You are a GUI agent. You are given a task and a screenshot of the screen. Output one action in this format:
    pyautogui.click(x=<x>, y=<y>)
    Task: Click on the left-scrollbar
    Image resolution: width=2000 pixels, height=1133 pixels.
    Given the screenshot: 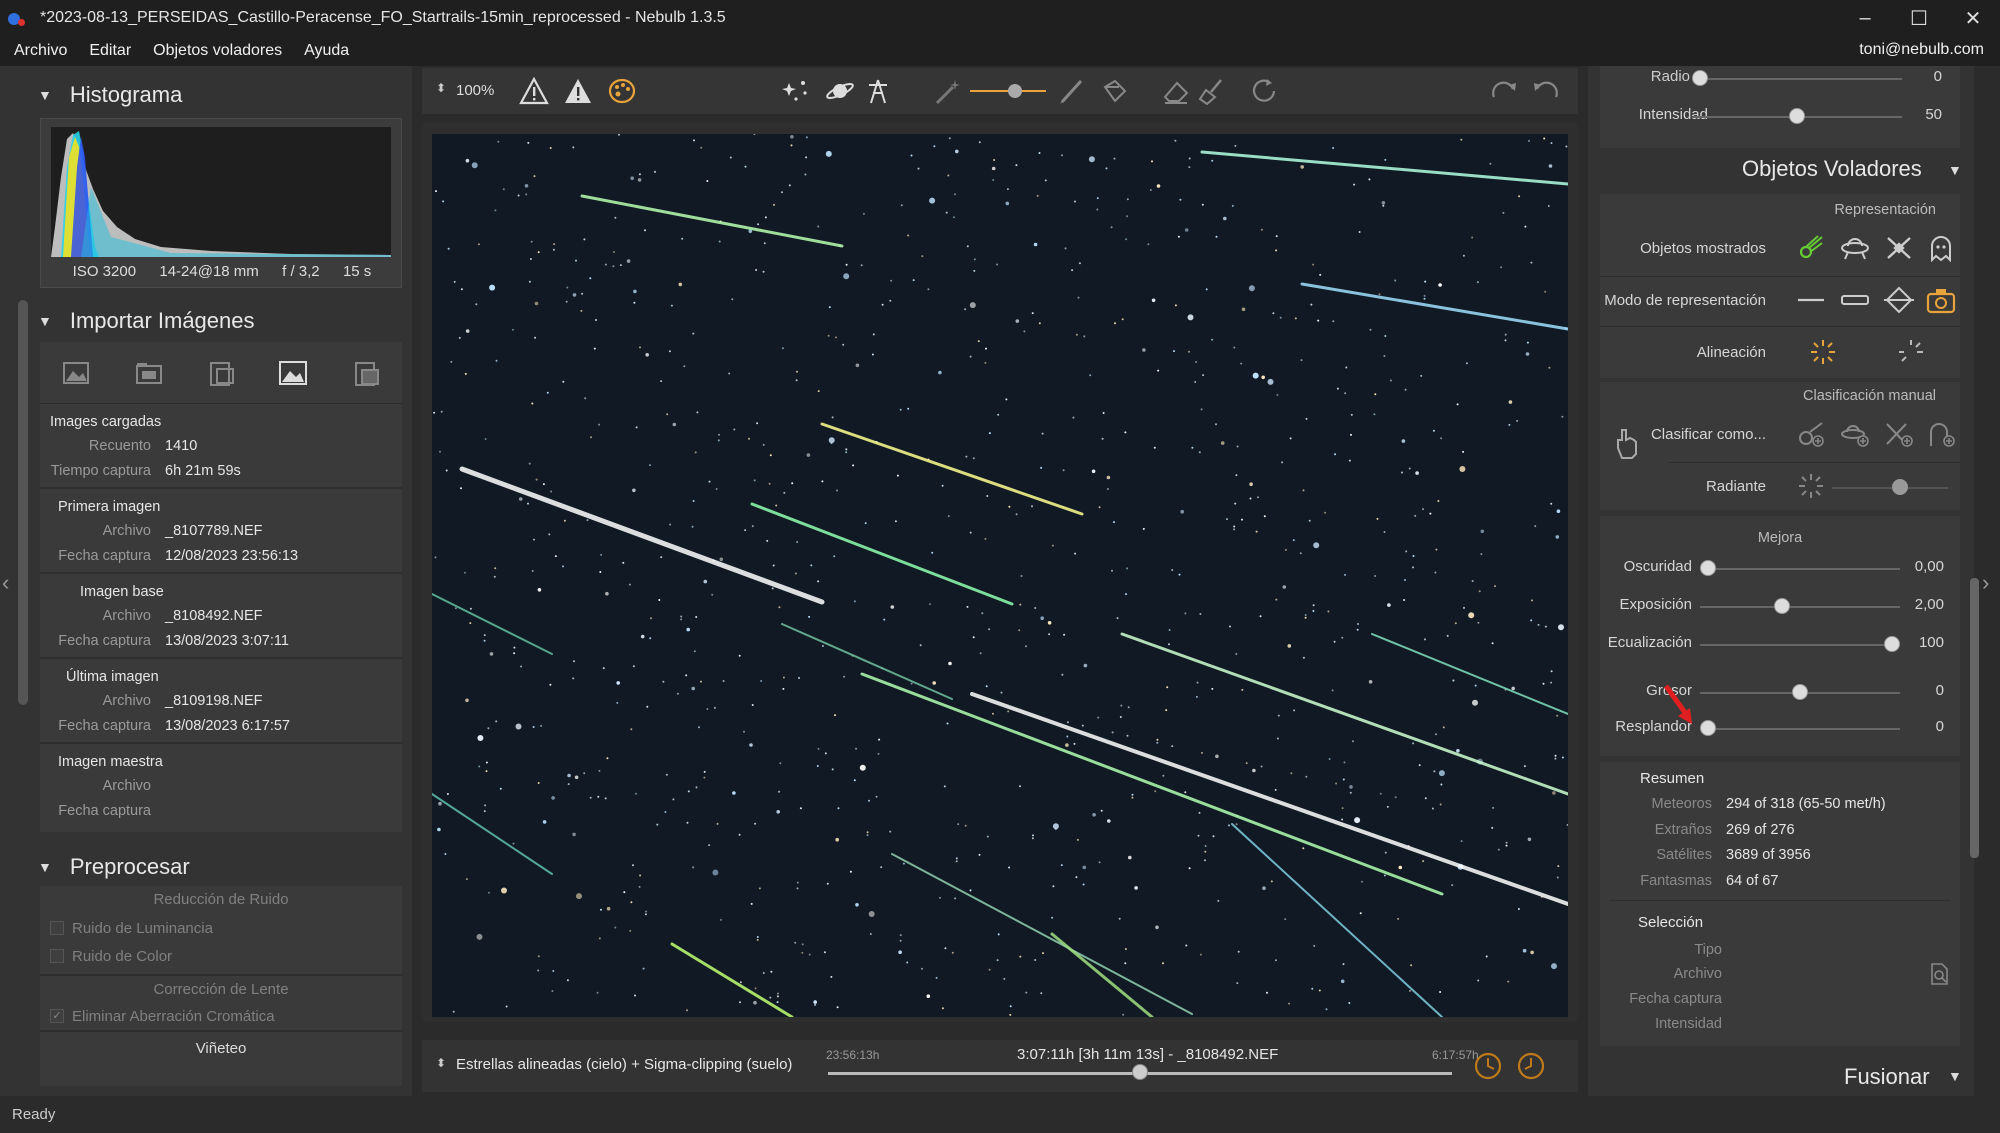 What is the action you would take?
    pyautogui.click(x=23, y=502)
    